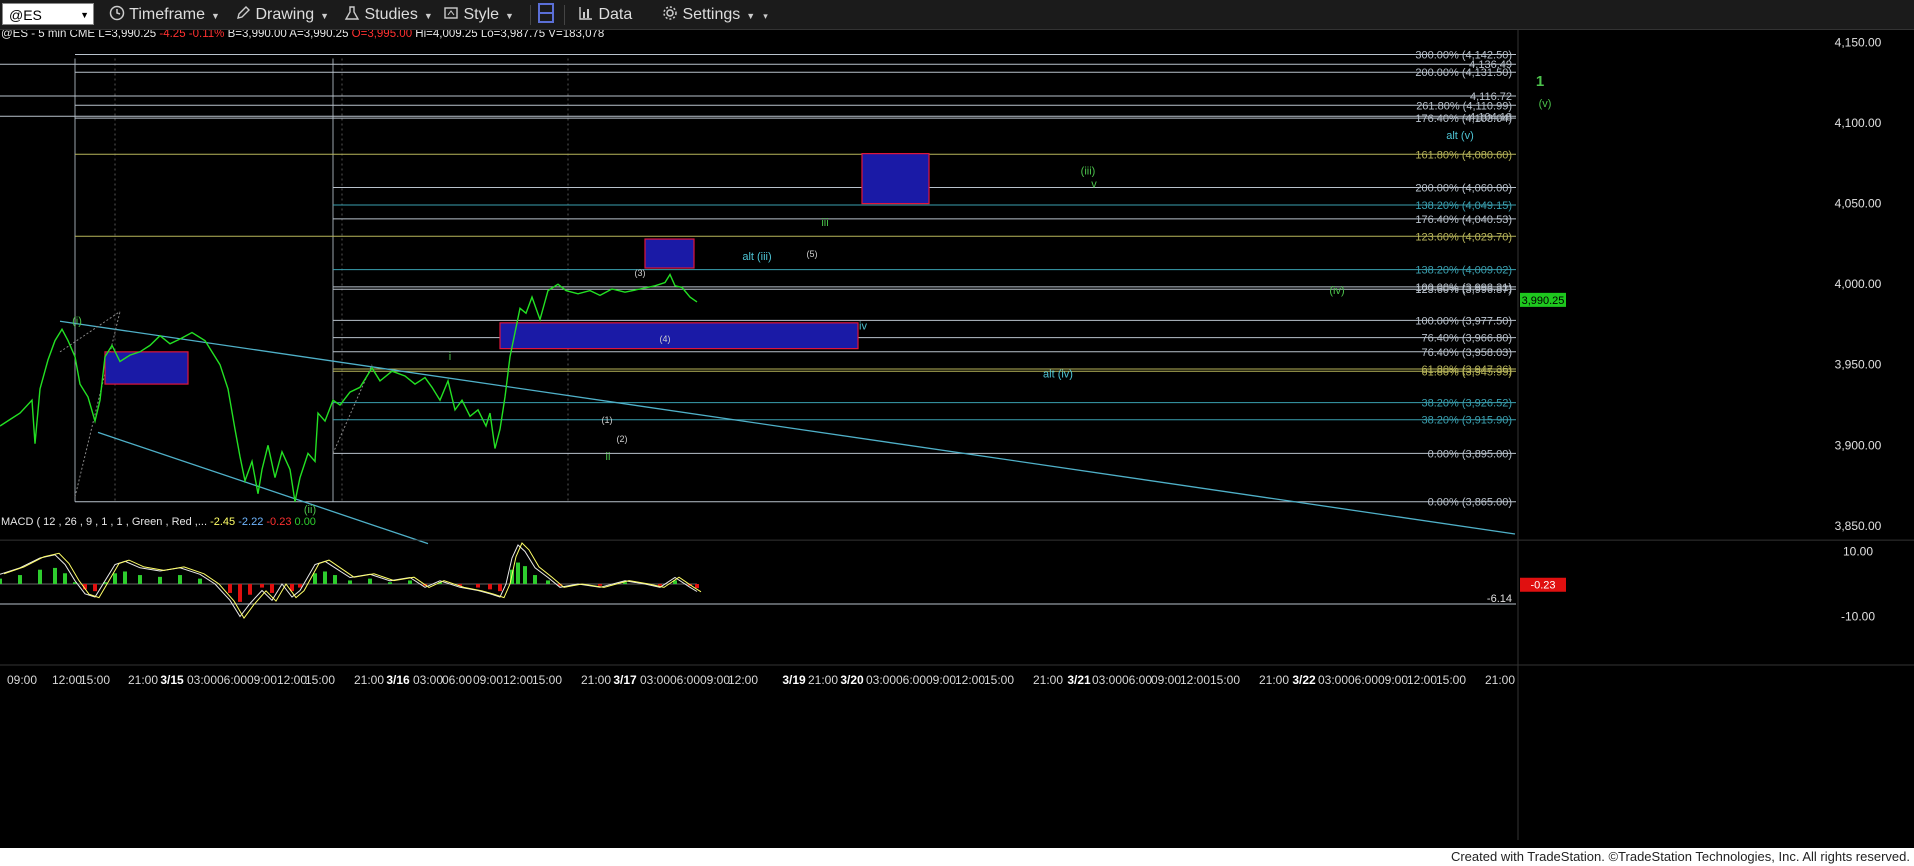  What do you see at coordinates (1460, 136) in the screenshot?
I see `wave-label: alt (v)` at bounding box center [1460, 136].